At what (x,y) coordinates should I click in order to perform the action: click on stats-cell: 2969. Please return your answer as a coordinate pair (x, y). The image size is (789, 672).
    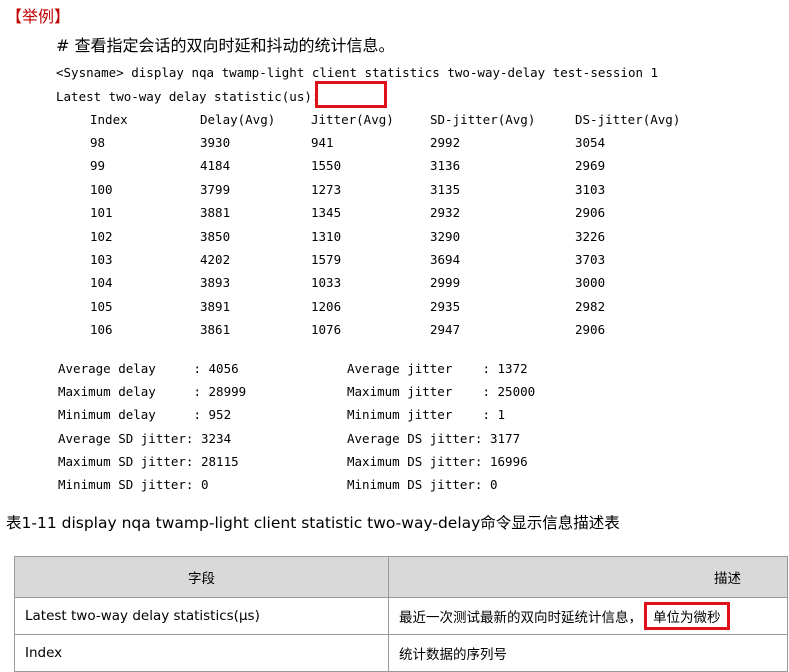
    Looking at the image, I should click on (590, 166).